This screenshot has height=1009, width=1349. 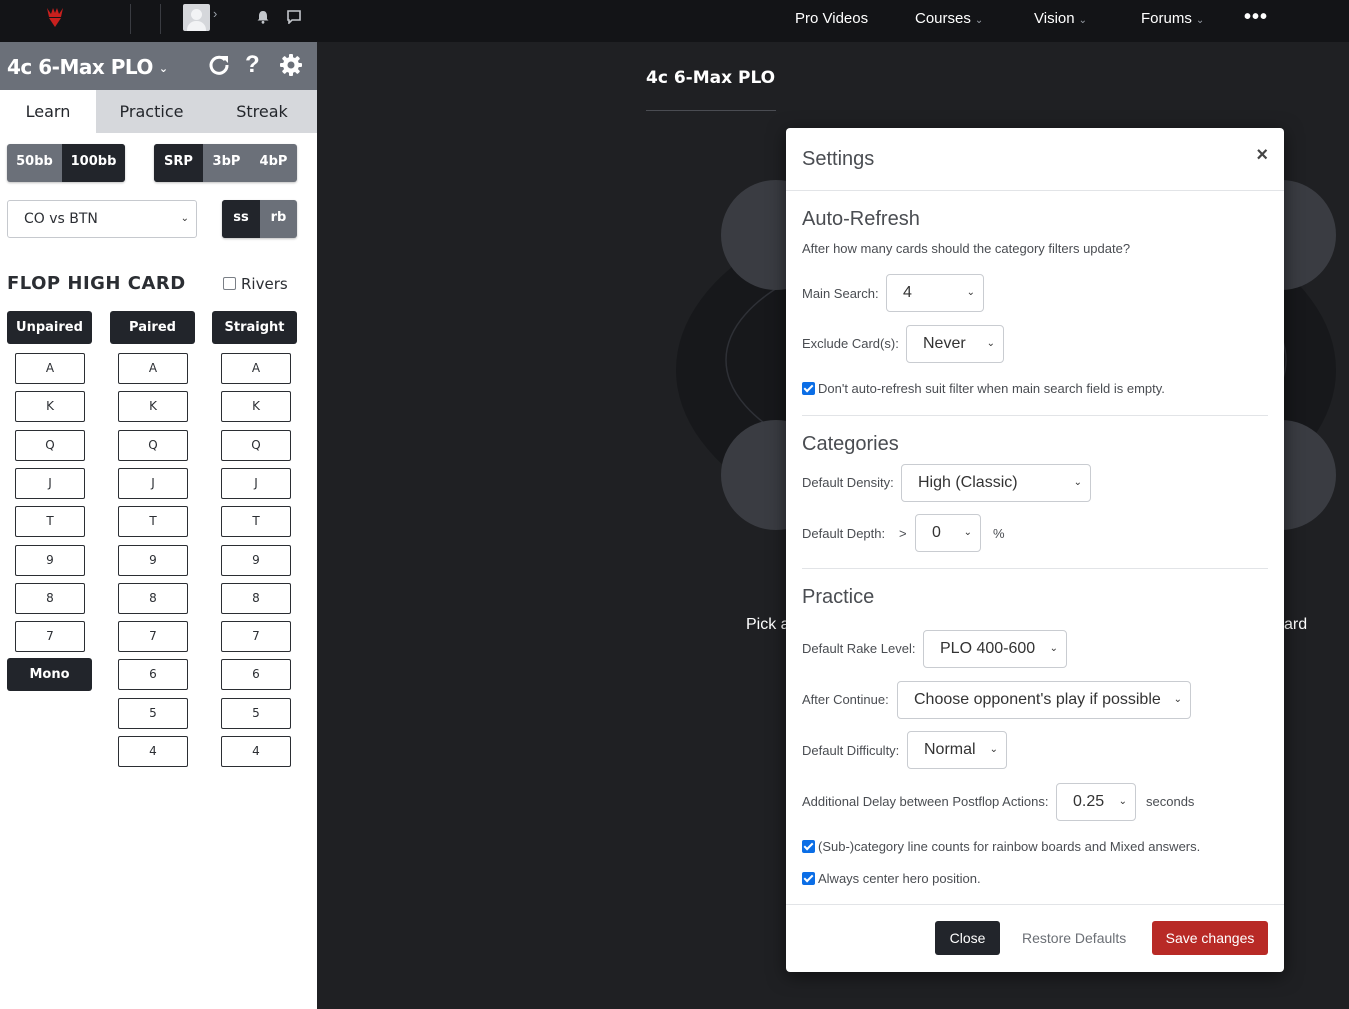 I want to click on stack-50bb-button: 50bb, so click(x=34, y=163).